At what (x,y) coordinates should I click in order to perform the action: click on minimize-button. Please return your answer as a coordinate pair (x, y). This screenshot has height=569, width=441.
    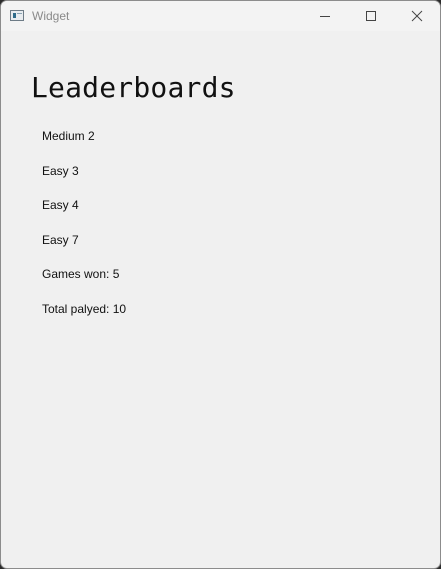
    Looking at the image, I should click on (325, 16).